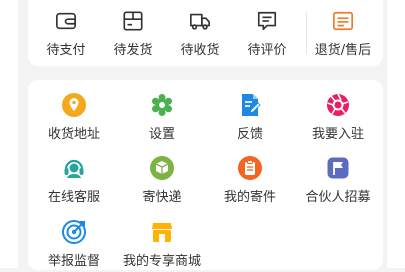 This screenshot has height=272, width=405. Describe the element at coordinates (200, 21) in the screenshot. I see `truck-icon` at that location.